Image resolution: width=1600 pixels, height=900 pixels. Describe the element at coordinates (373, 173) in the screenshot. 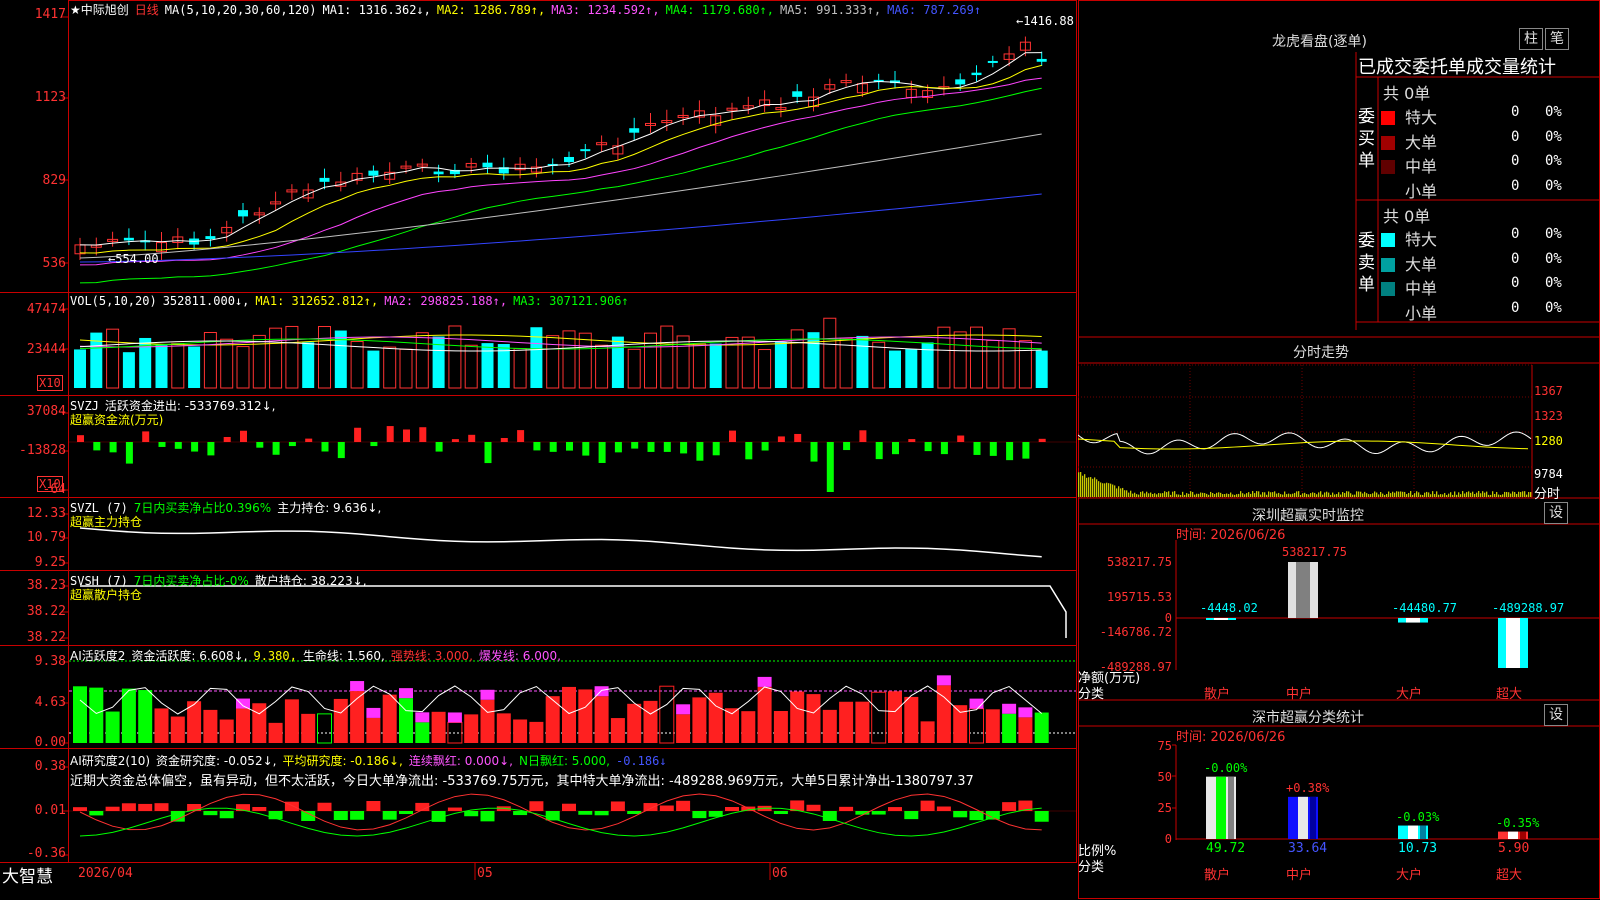

I see `candle-down` at that location.